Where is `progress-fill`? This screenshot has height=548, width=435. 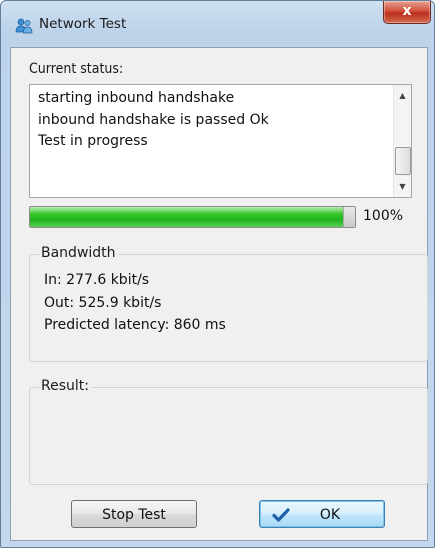
progress-fill is located at coordinates (189, 217).